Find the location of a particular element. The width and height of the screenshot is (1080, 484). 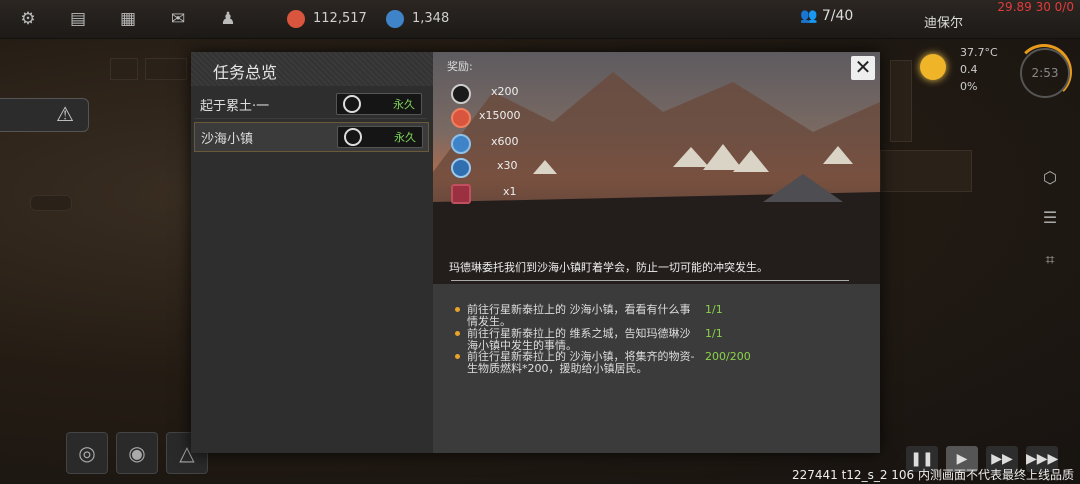

galaxy-button: ◎ is located at coordinates (87, 453).